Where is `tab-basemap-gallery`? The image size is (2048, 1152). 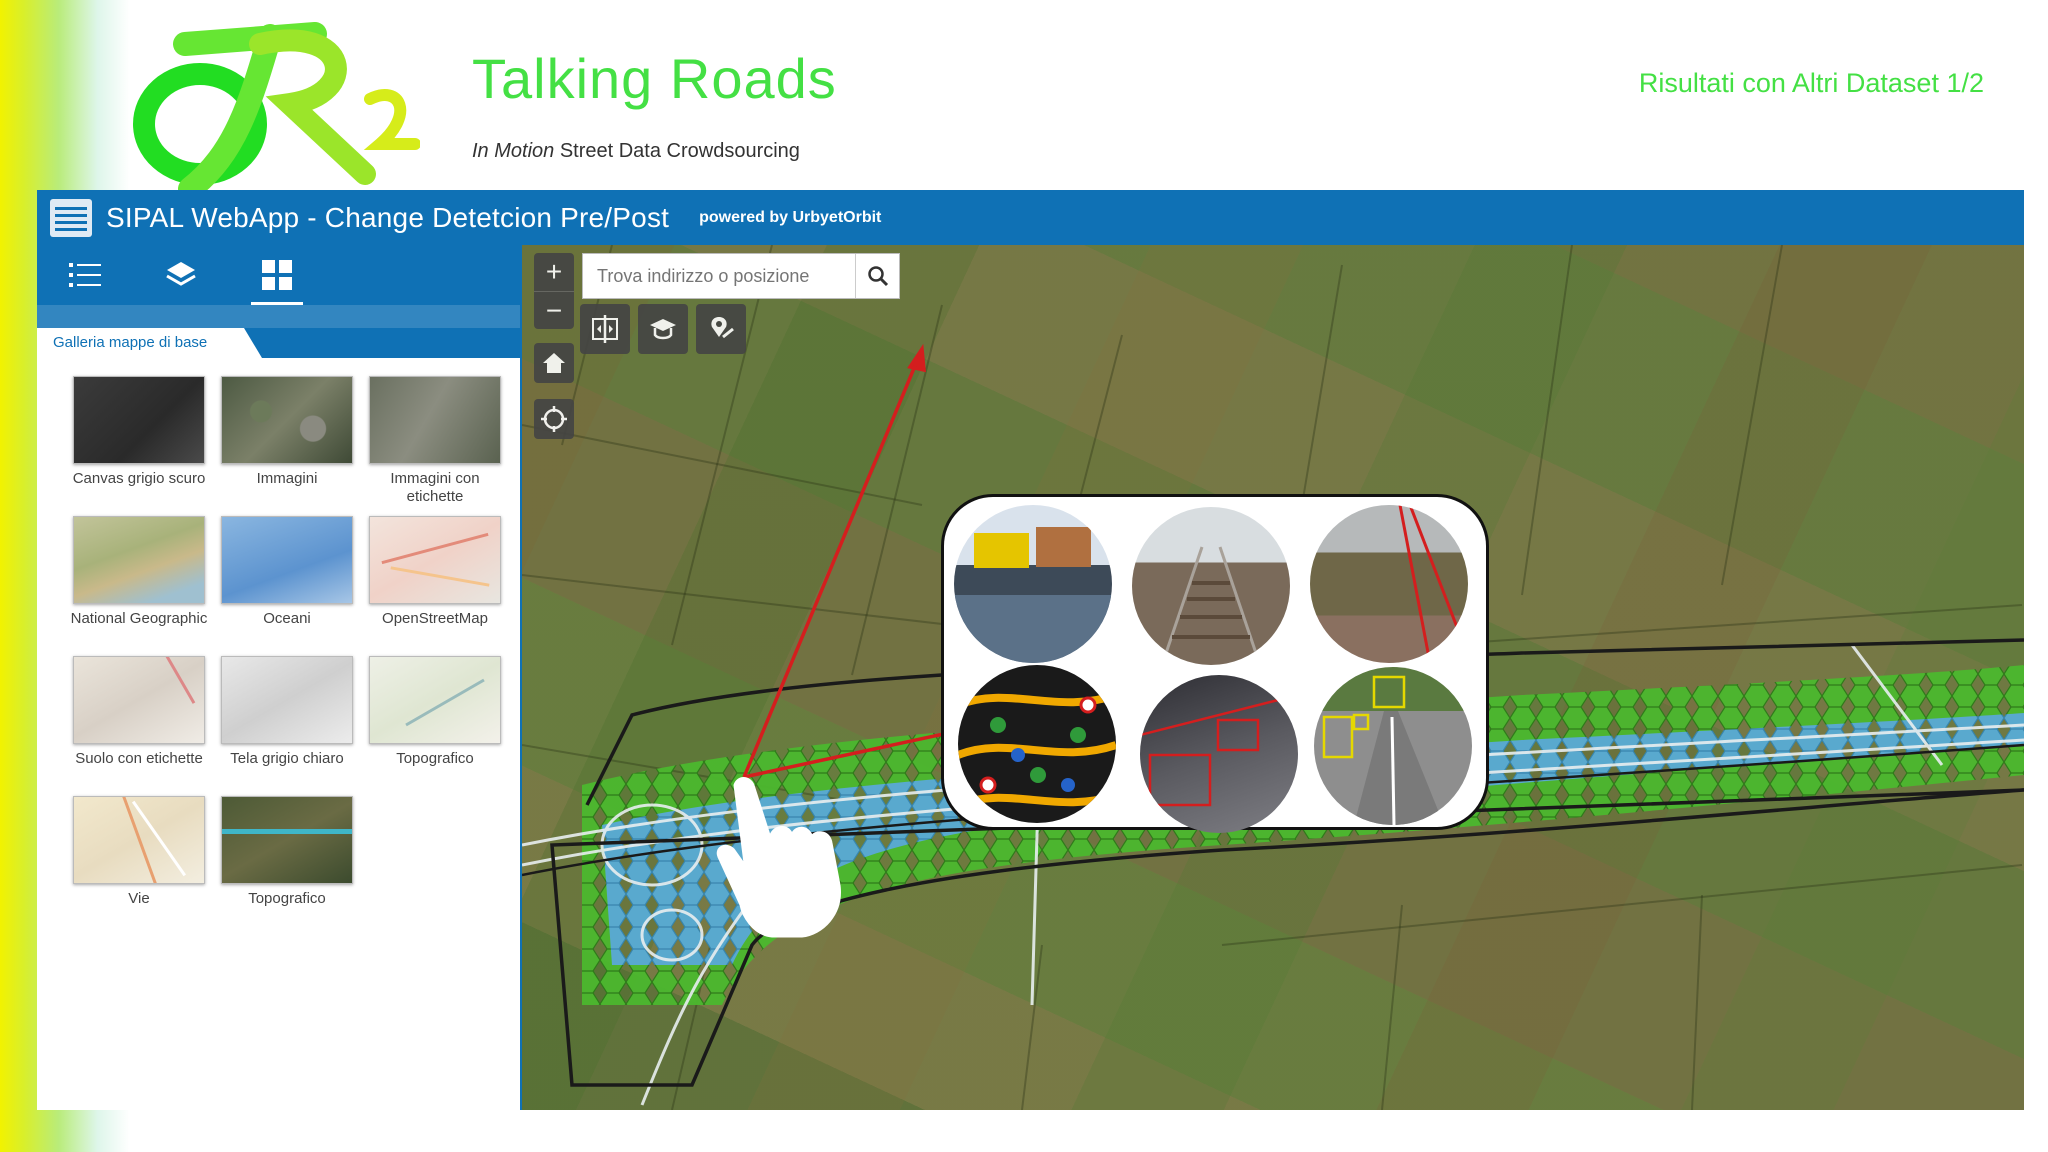
tab-basemap-gallery is located at coordinates (277, 275).